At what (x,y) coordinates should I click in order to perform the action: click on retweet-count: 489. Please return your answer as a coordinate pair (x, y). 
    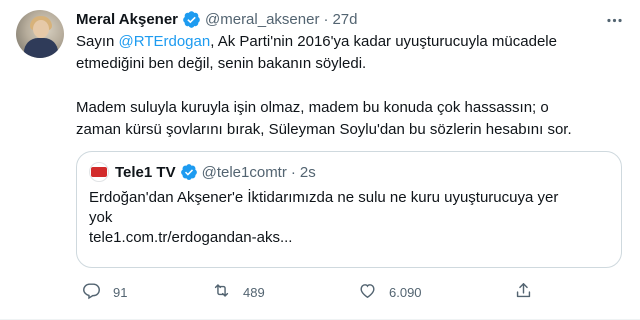
    Looking at the image, I should click on (254, 292).